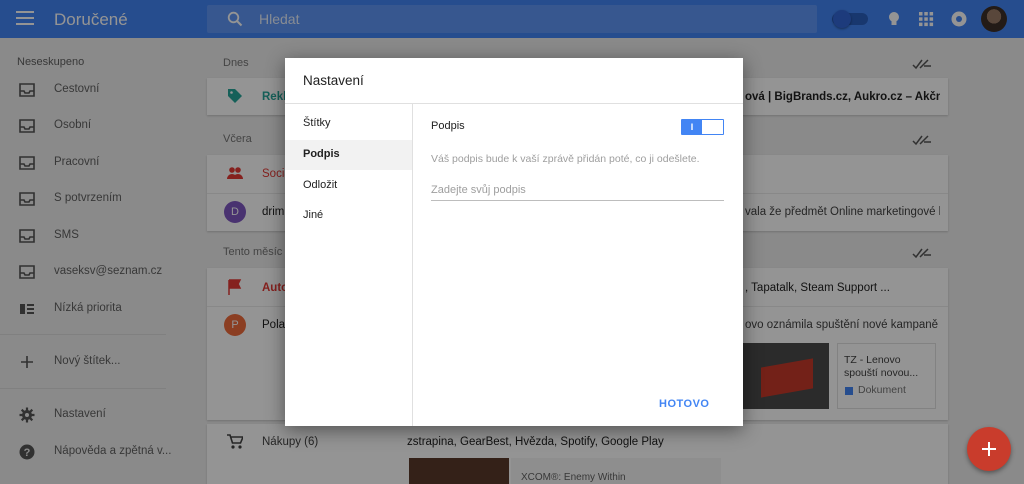 This screenshot has height=484, width=1024. I want to click on dialog-title: Nastavení, so click(333, 80).